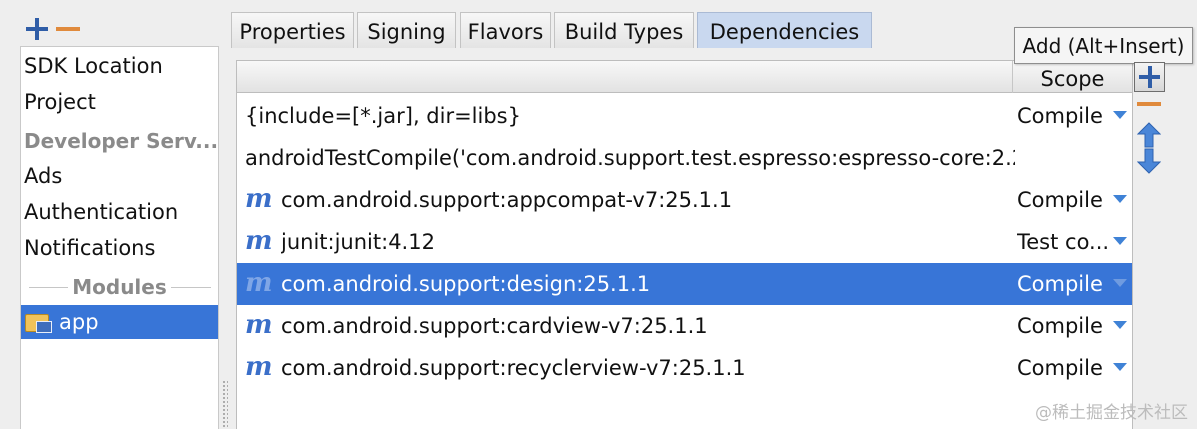  What do you see at coordinates (1111, 413) in the screenshot?
I see `watermark-text: @稀土掘金技术社区` at bounding box center [1111, 413].